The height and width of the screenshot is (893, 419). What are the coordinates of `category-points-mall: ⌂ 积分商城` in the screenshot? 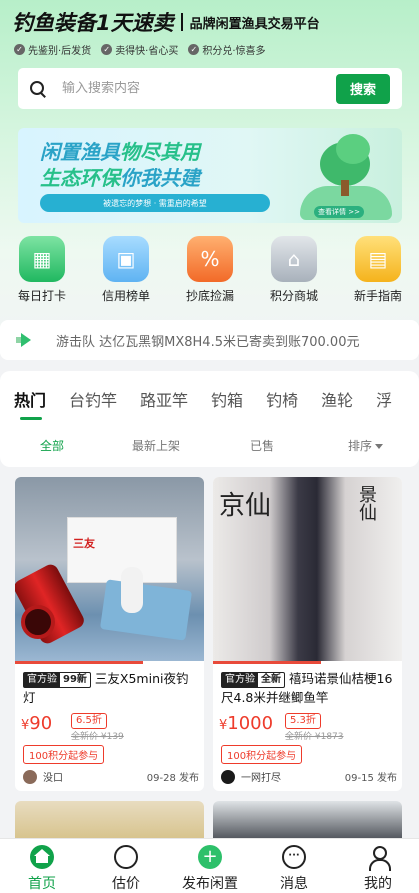 It's located at (294, 270).